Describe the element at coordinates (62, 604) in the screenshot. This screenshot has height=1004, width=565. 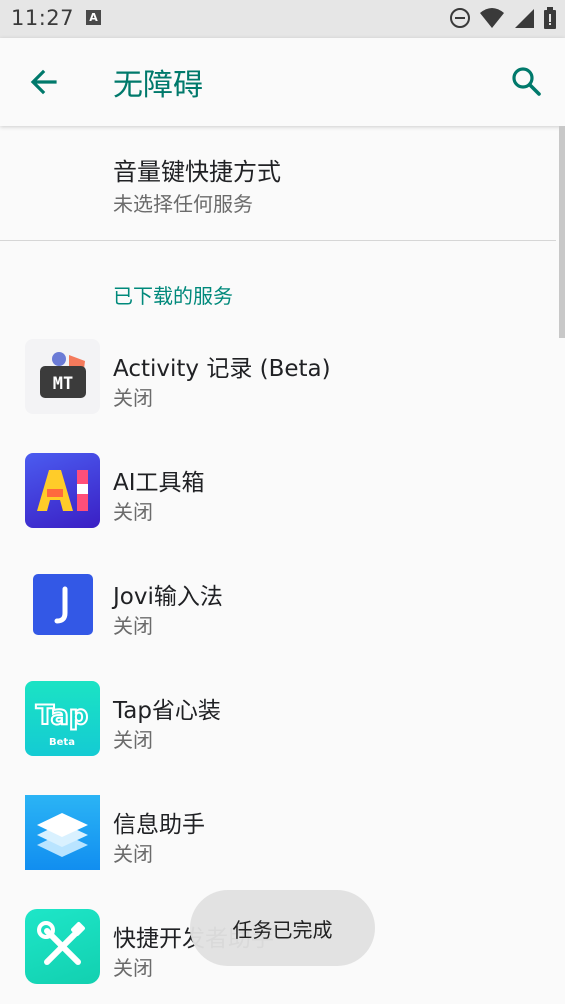
I see `jovi-input-icon` at that location.